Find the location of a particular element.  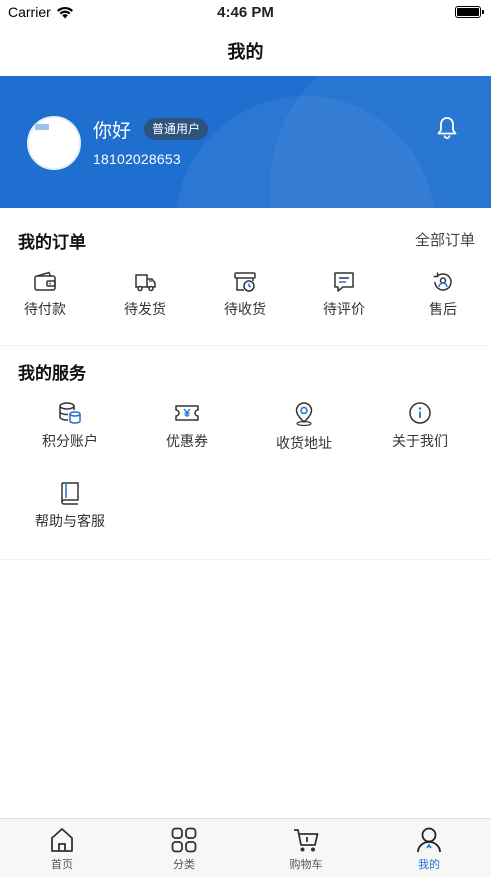

tab-label: 购物车 is located at coordinates (306, 864).